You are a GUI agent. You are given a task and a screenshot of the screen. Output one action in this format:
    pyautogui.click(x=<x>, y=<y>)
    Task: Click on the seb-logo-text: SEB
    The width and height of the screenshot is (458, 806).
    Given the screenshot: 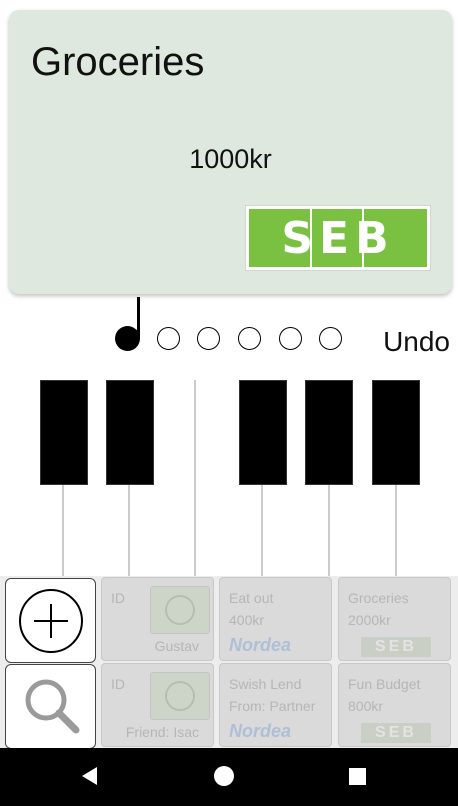 What is the action you would take?
    pyautogui.click(x=338, y=238)
    